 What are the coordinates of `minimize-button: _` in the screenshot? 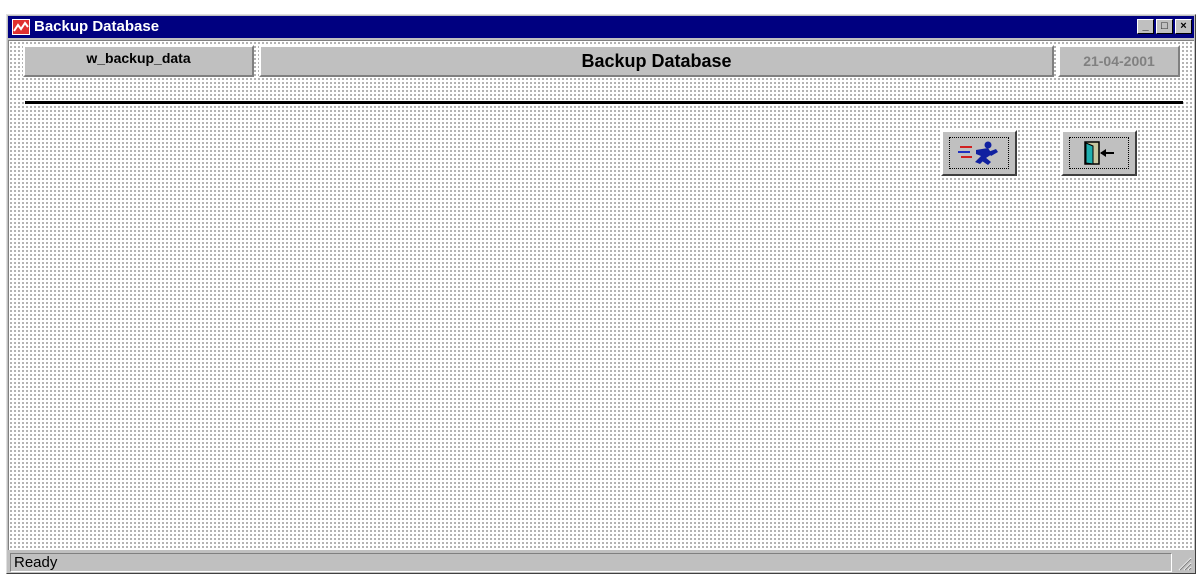 It's located at (1145, 26).